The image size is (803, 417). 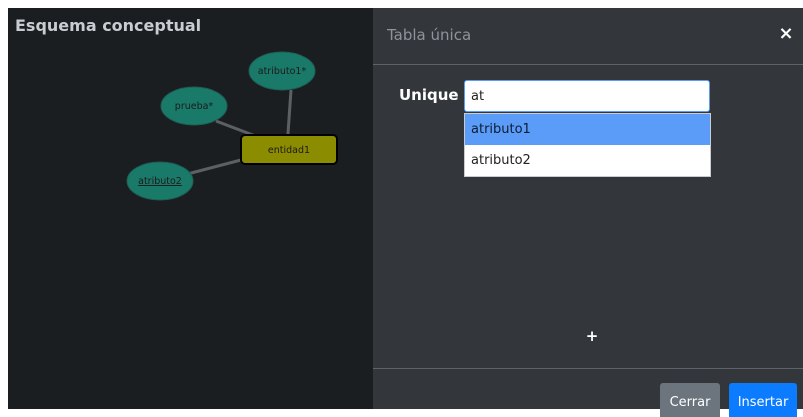 I want to click on attribute-label: atributo1*, so click(x=282, y=71).